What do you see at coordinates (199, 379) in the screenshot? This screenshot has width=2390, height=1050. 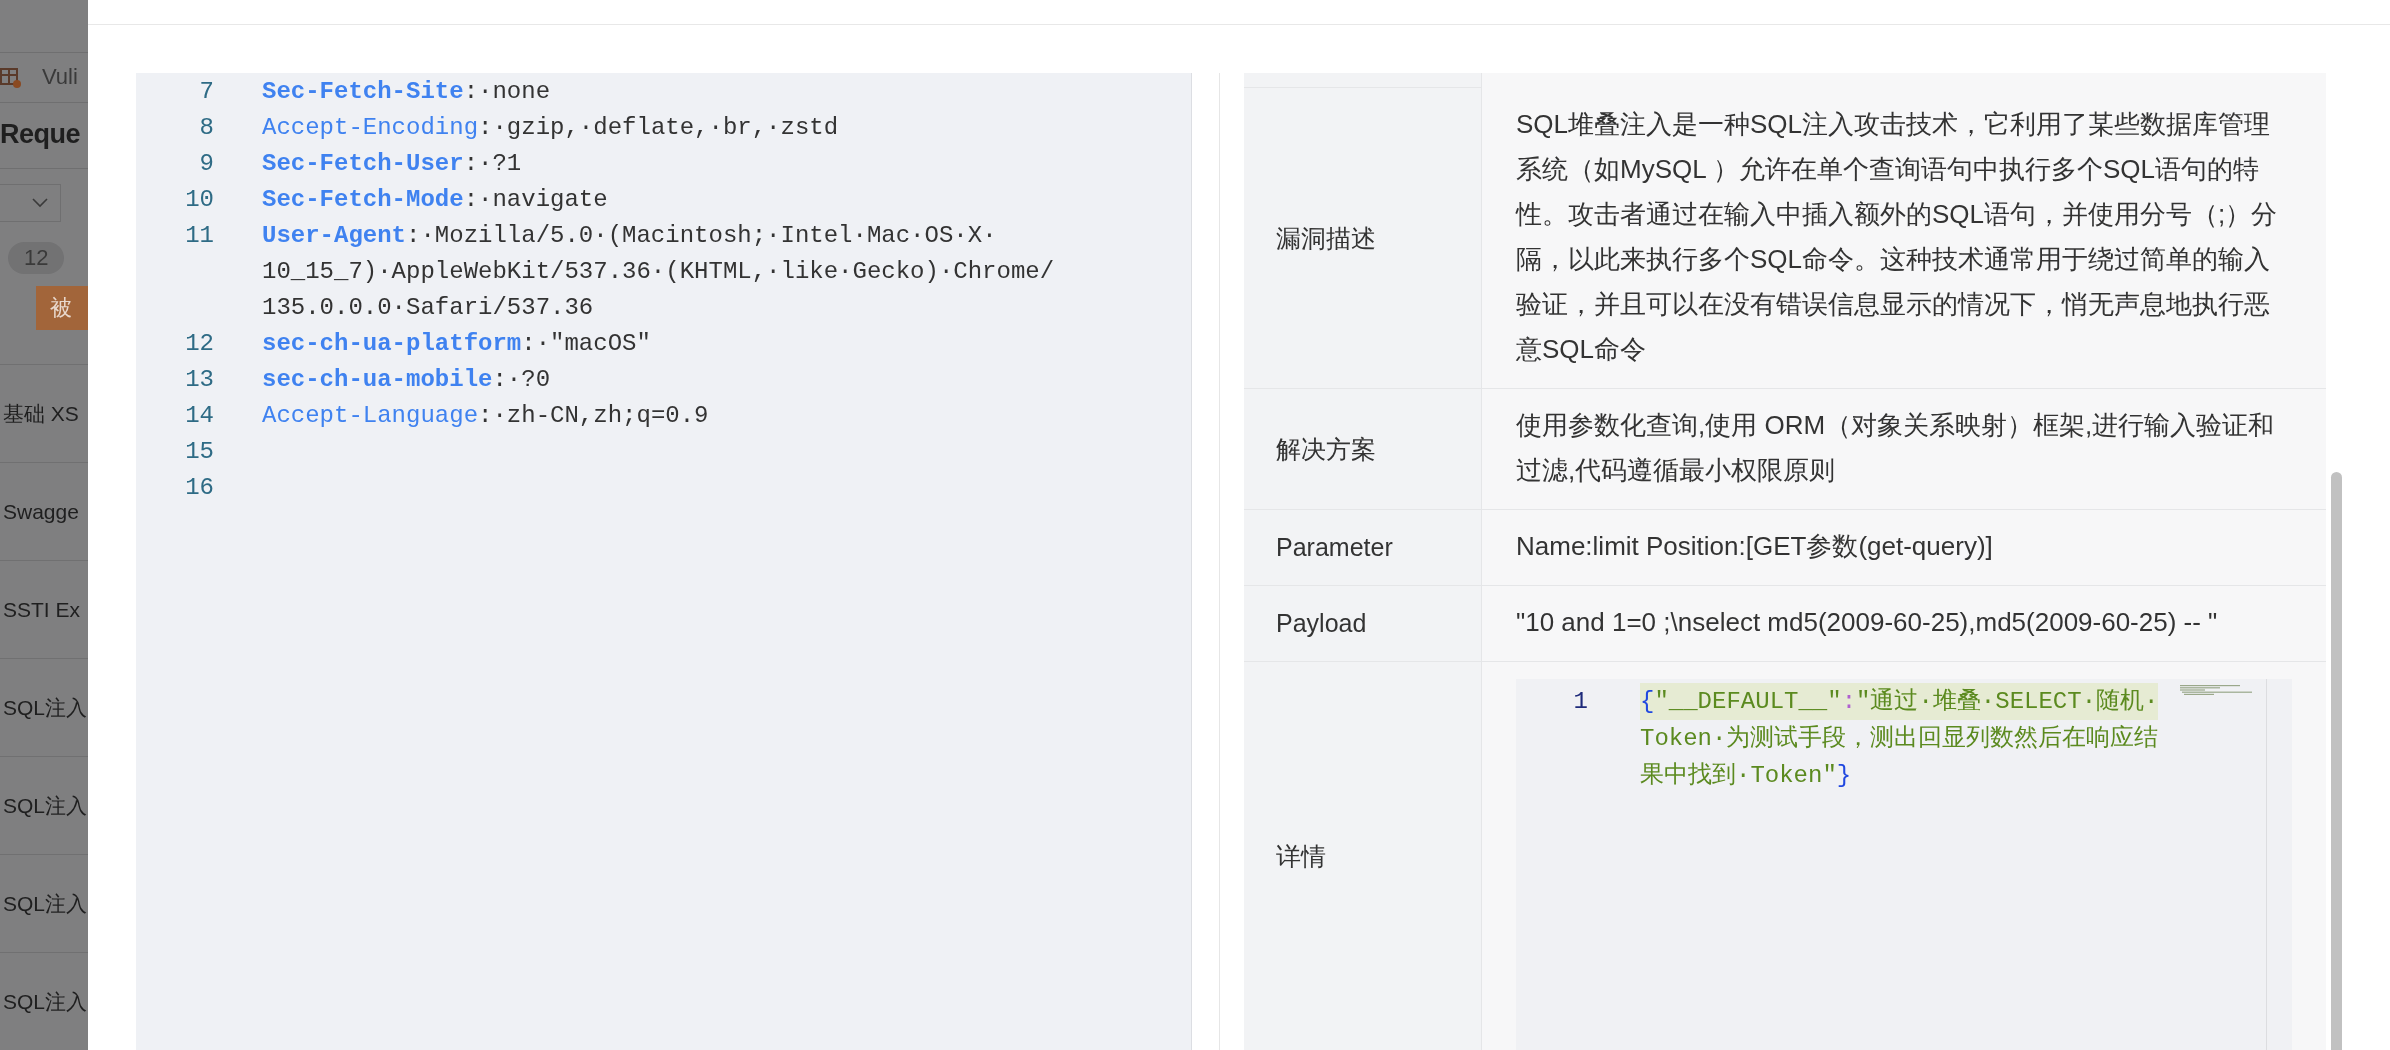 I see `line-number: 13` at bounding box center [199, 379].